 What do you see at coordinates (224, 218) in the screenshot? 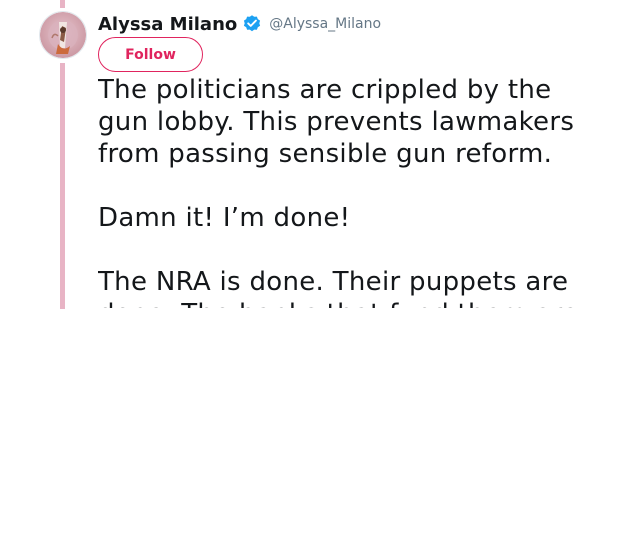
I see `tweet-line: Damn it! I’m done!` at bounding box center [224, 218].